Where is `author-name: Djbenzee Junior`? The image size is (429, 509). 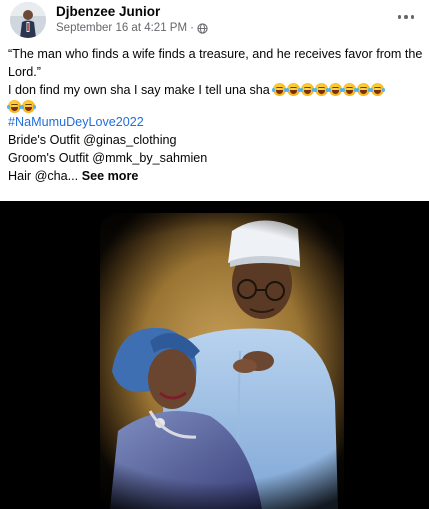 author-name: Djbenzee Junior is located at coordinates (108, 11).